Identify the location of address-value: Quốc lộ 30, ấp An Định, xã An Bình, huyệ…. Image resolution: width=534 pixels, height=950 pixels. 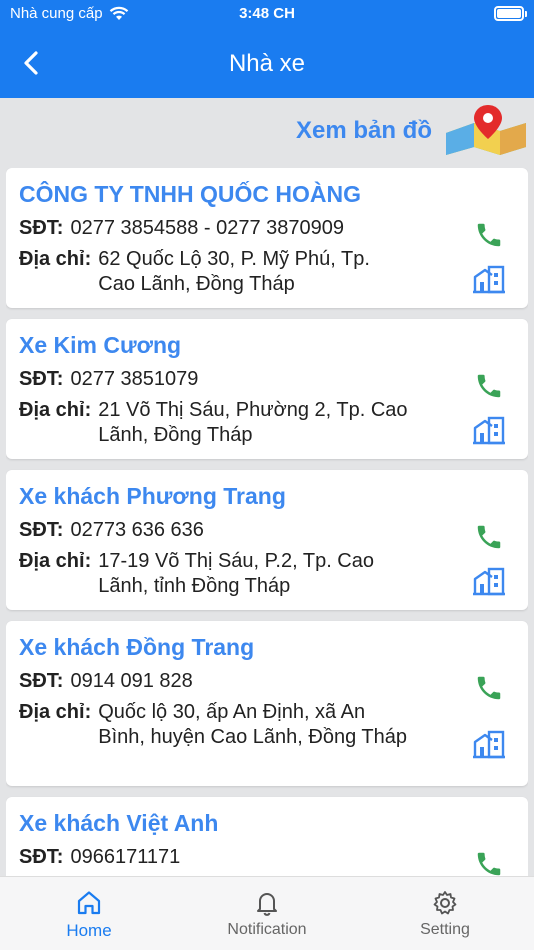
(252, 724).